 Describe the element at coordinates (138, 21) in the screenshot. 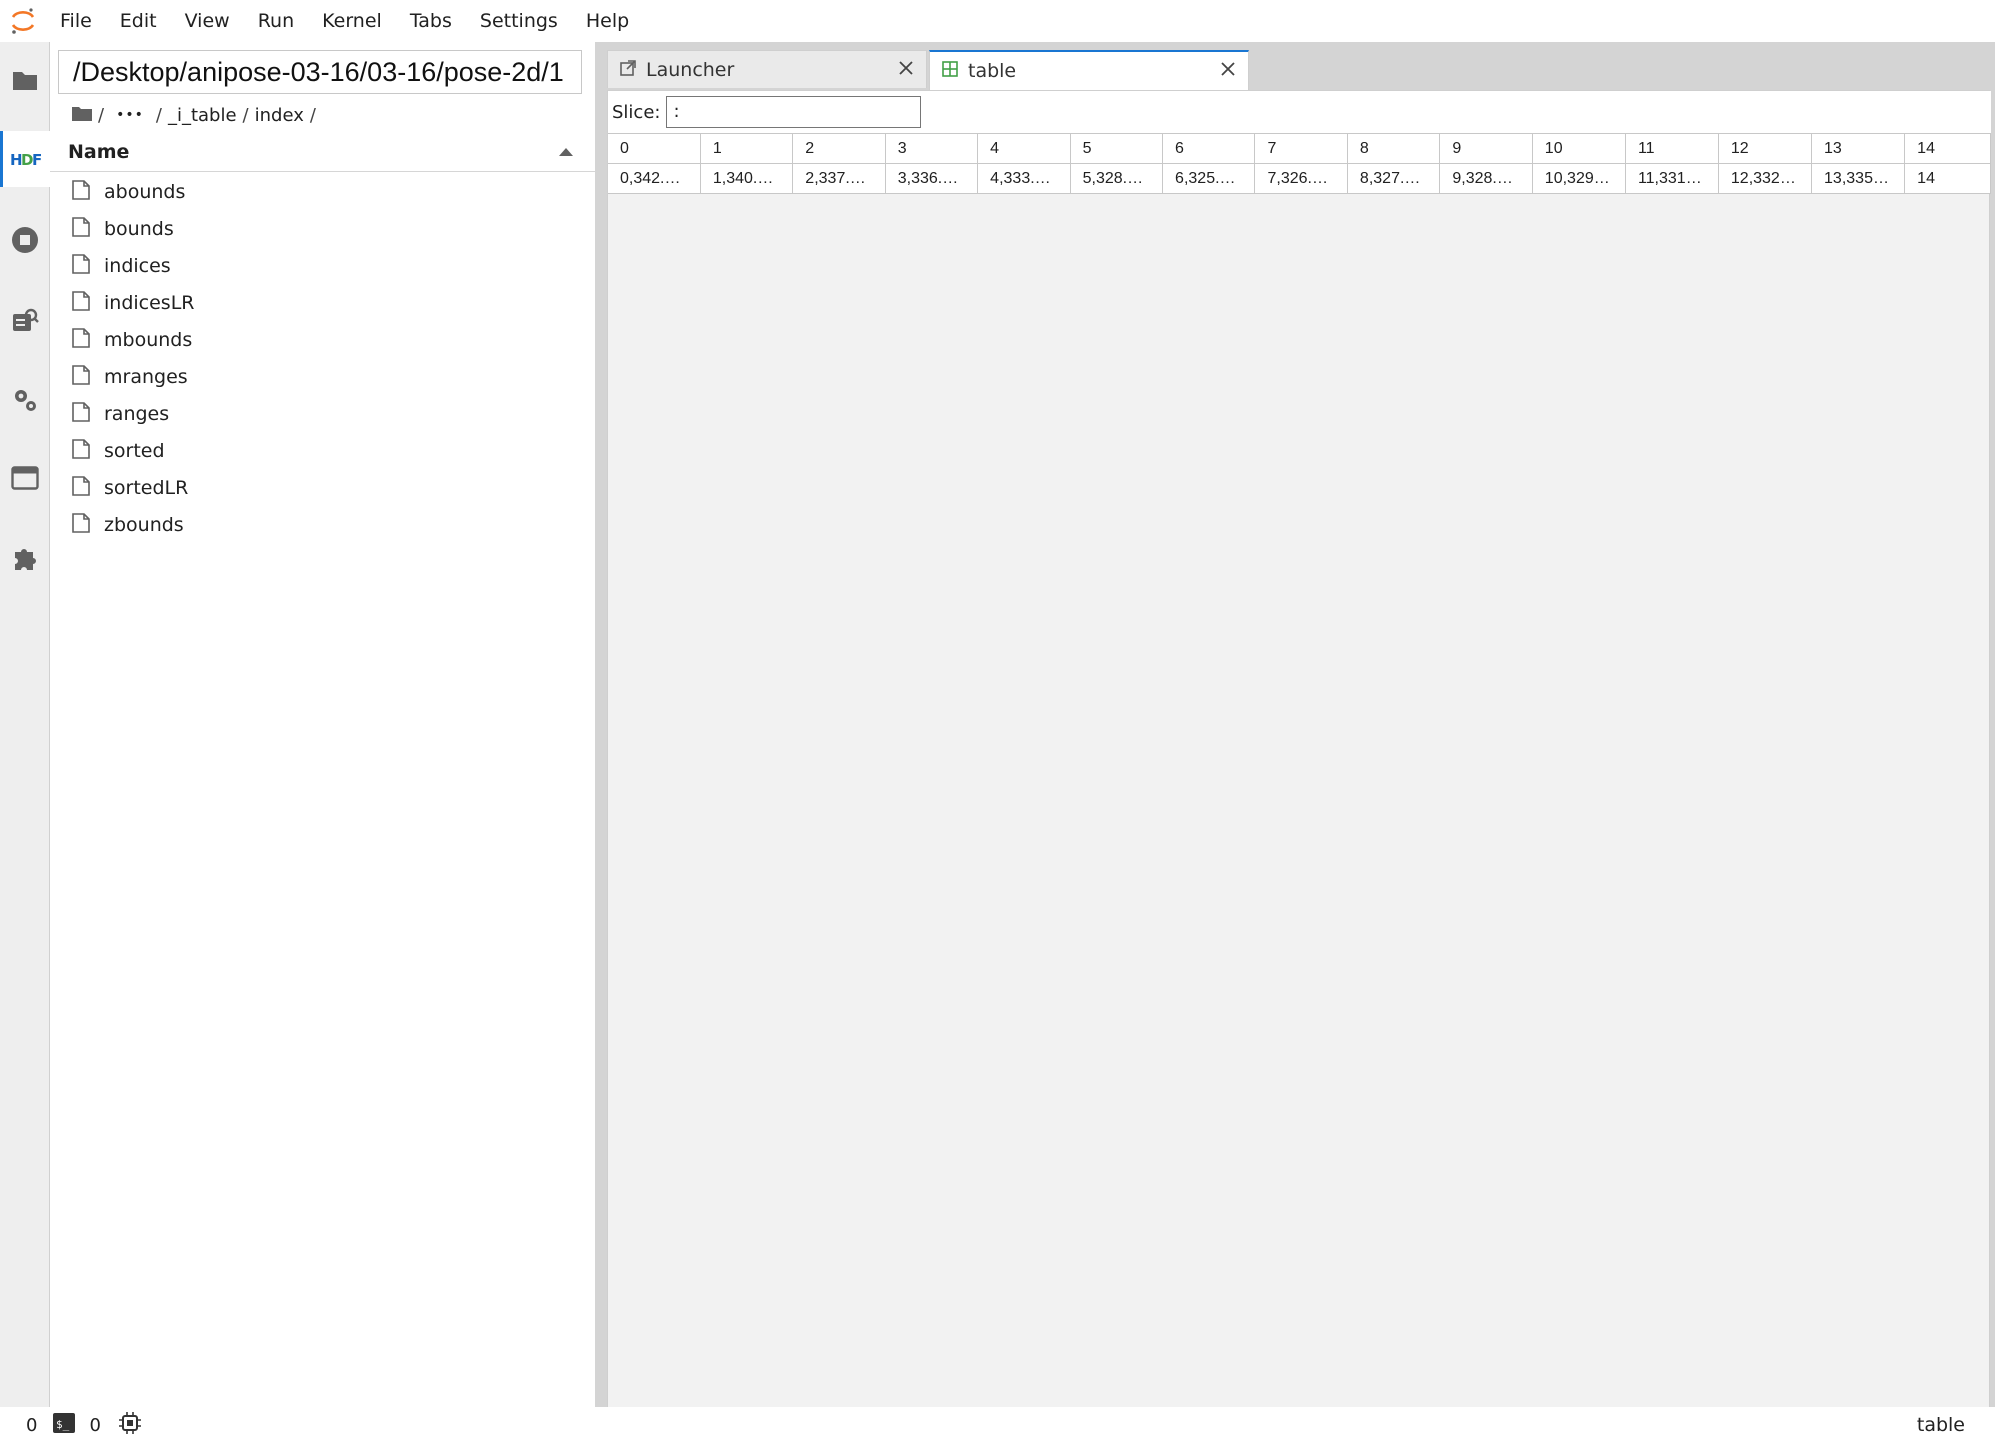

I see `menu-edit: Edit` at that location.